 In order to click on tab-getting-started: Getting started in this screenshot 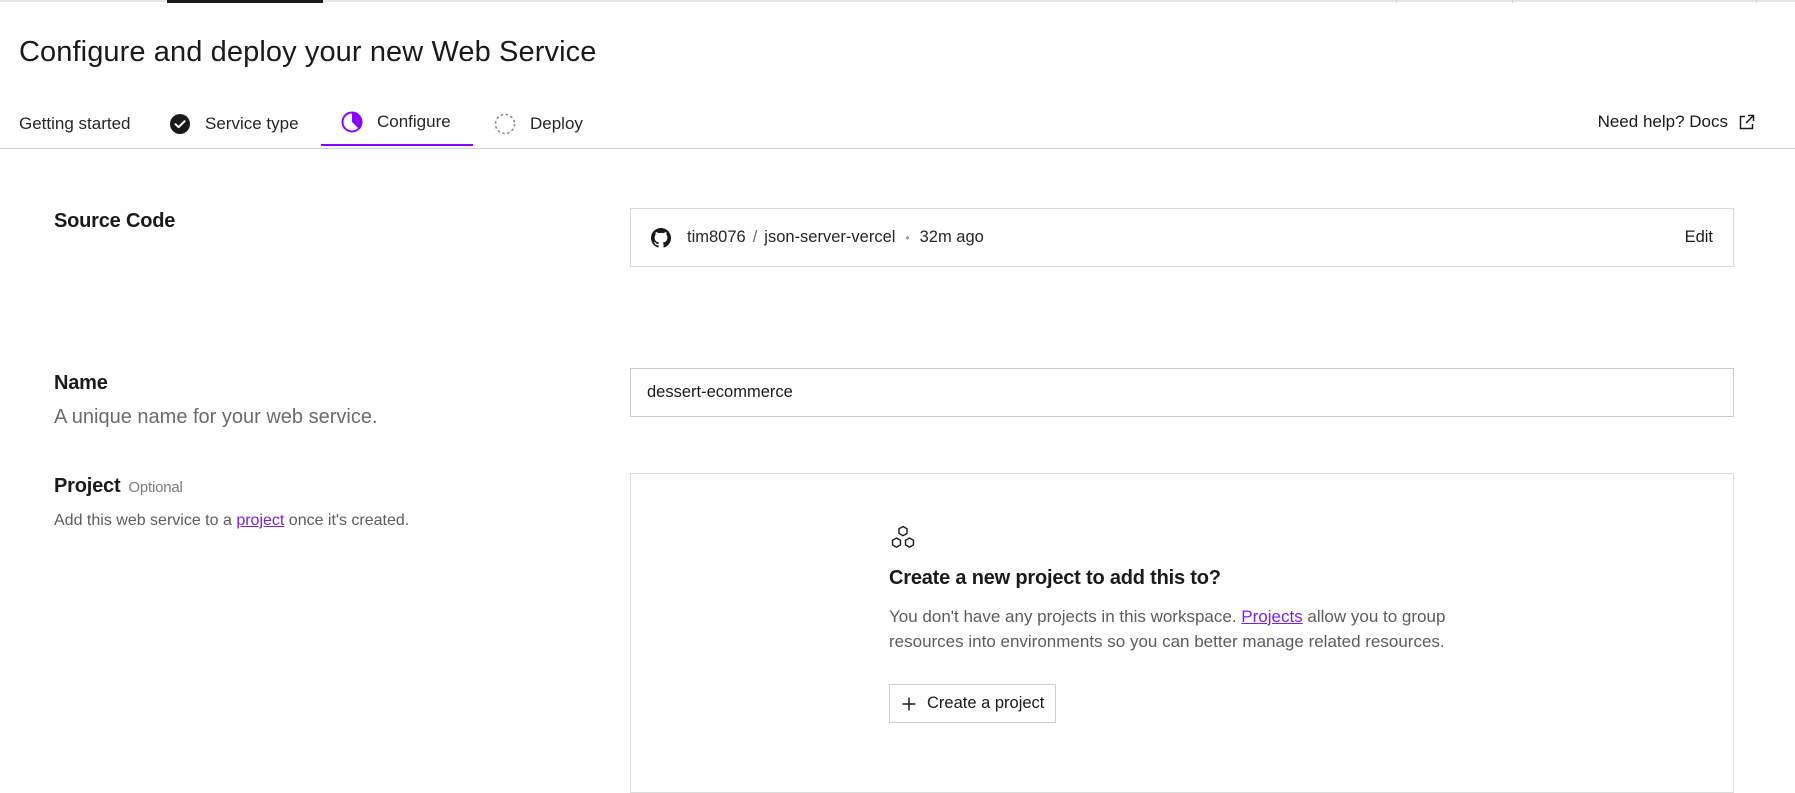, I will do `click(75, 123)`.